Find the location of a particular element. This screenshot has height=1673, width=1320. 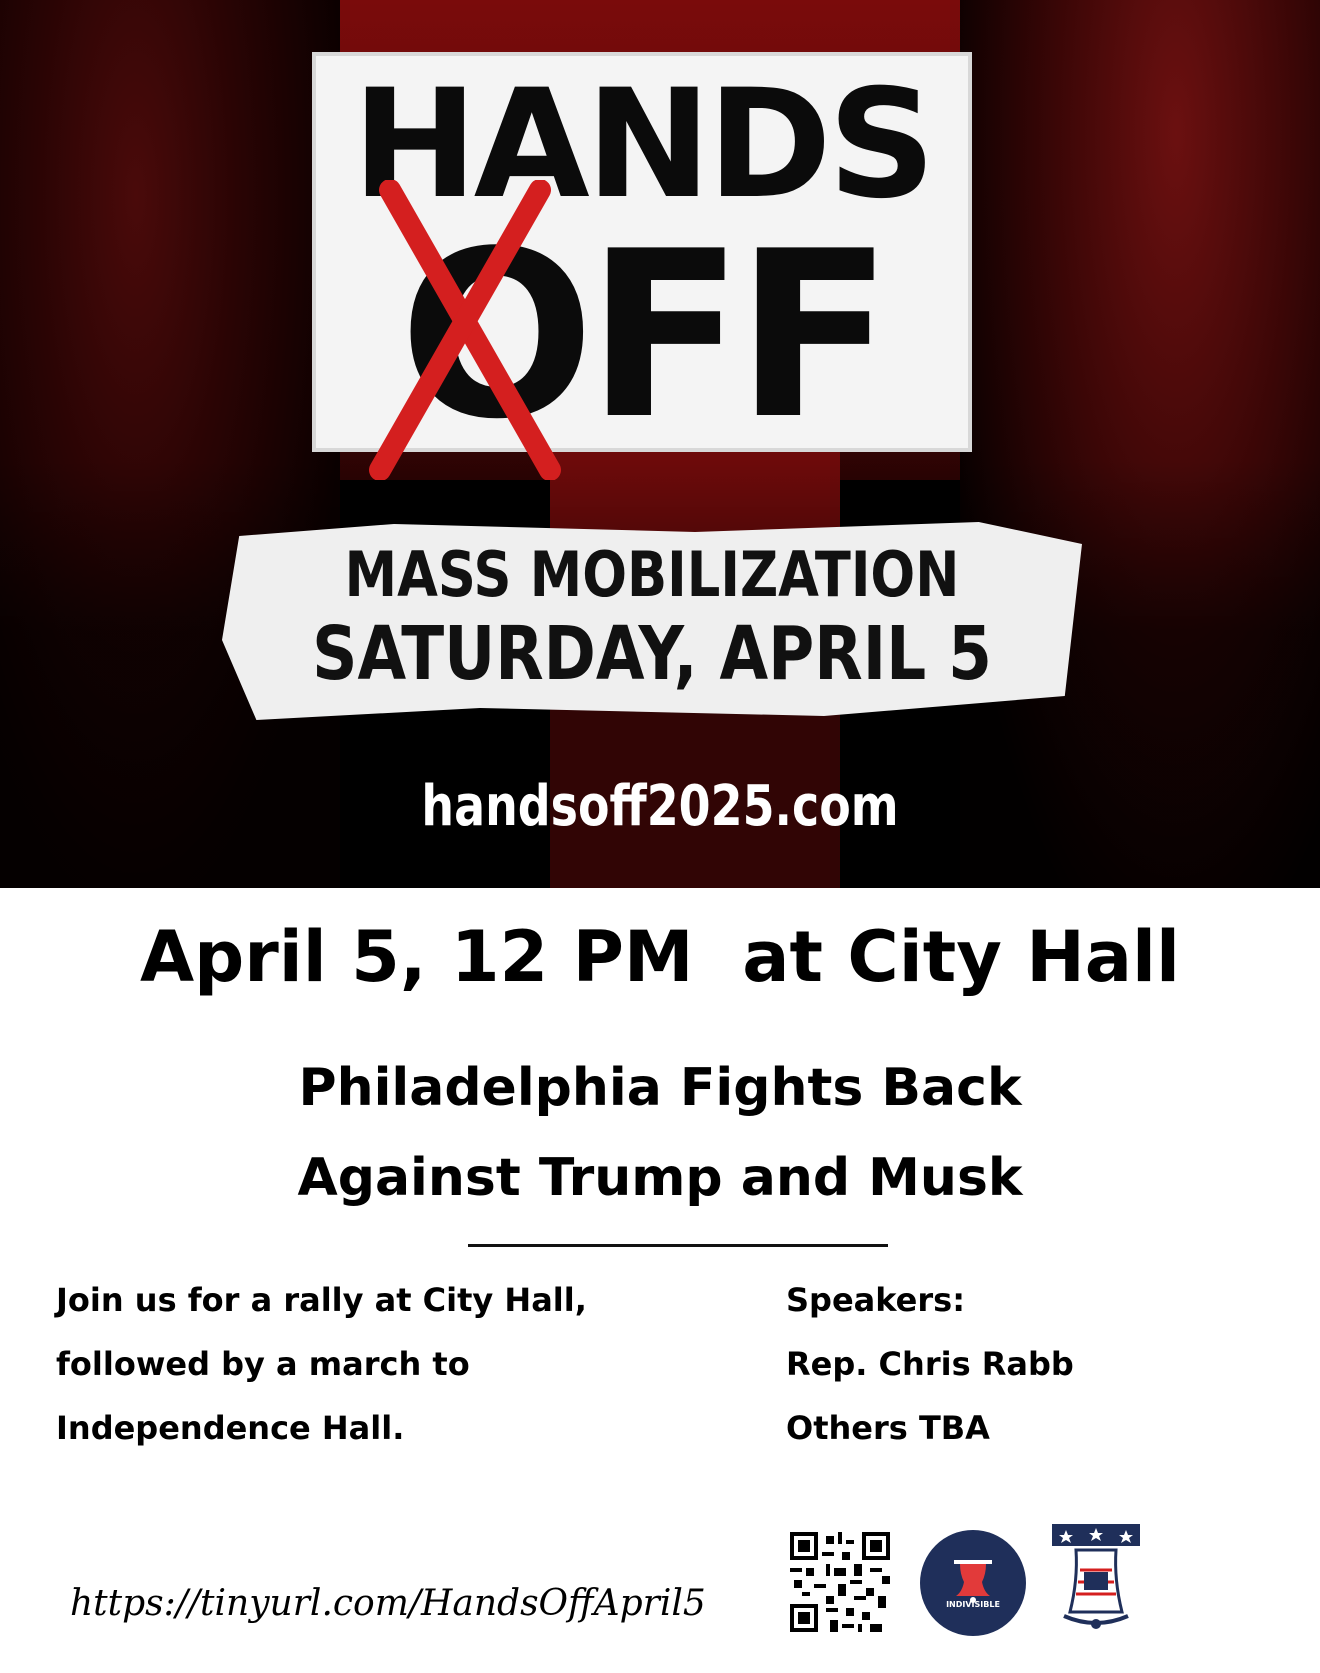

subhead-line-1: Philadelphia Fights Back is located at coordinates (660, 1088).